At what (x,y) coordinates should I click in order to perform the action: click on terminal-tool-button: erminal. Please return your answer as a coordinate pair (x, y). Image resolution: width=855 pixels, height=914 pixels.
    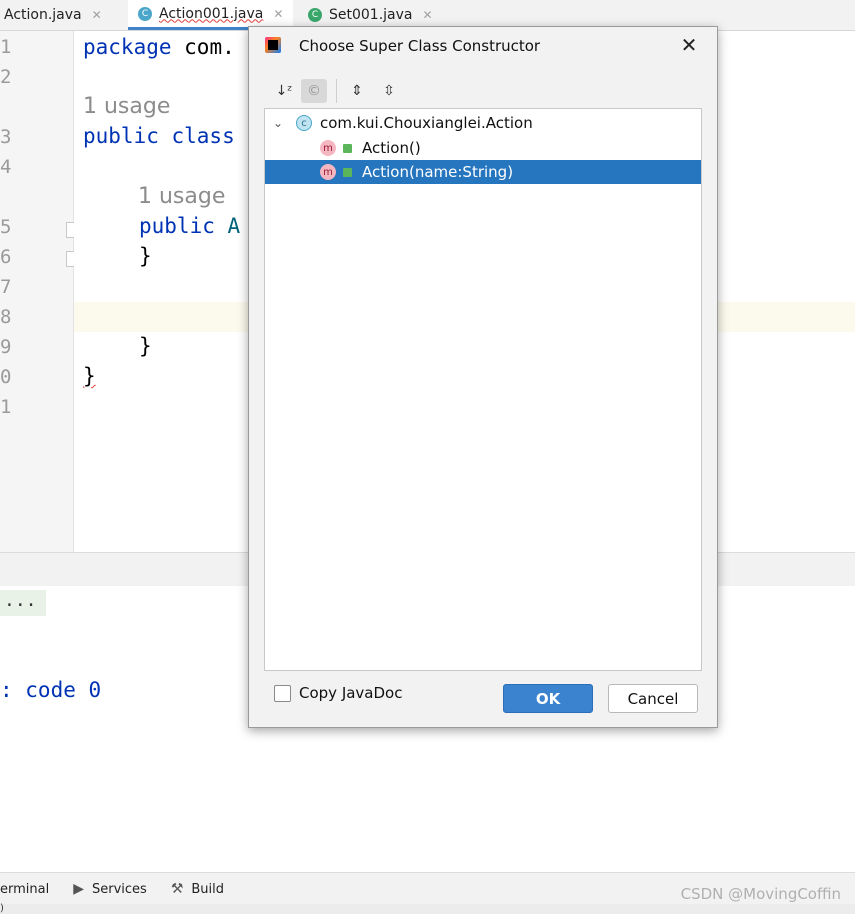
    Looking at the image, I should click on (24, 889).